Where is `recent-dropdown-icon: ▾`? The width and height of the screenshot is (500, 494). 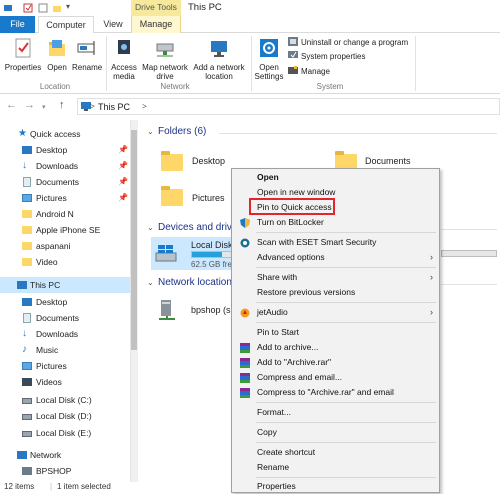
recent-dropdown-icon: ▾ is located at coordinates (44, 107).